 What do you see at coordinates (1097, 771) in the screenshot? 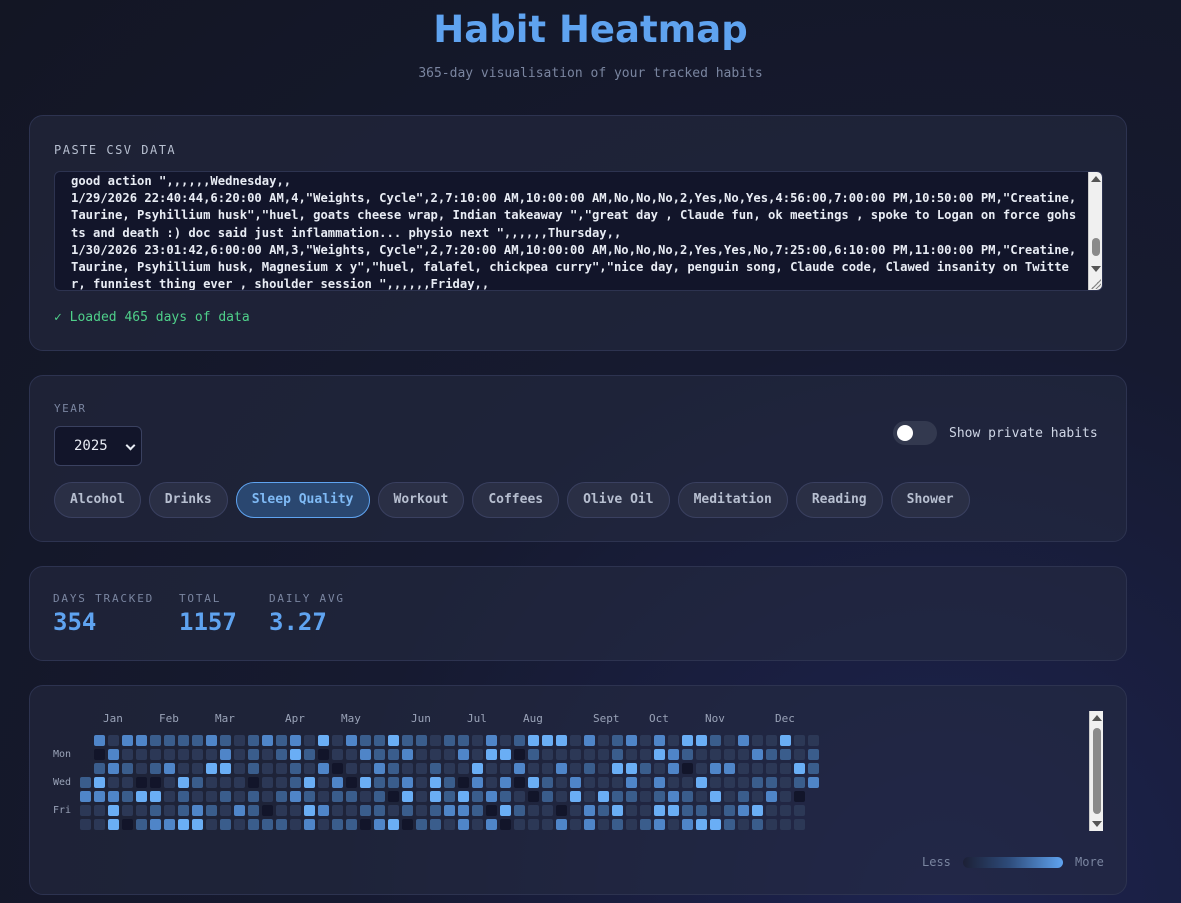
I see `heatmap-scroll-thumb` at bounding box center [1097, 771].